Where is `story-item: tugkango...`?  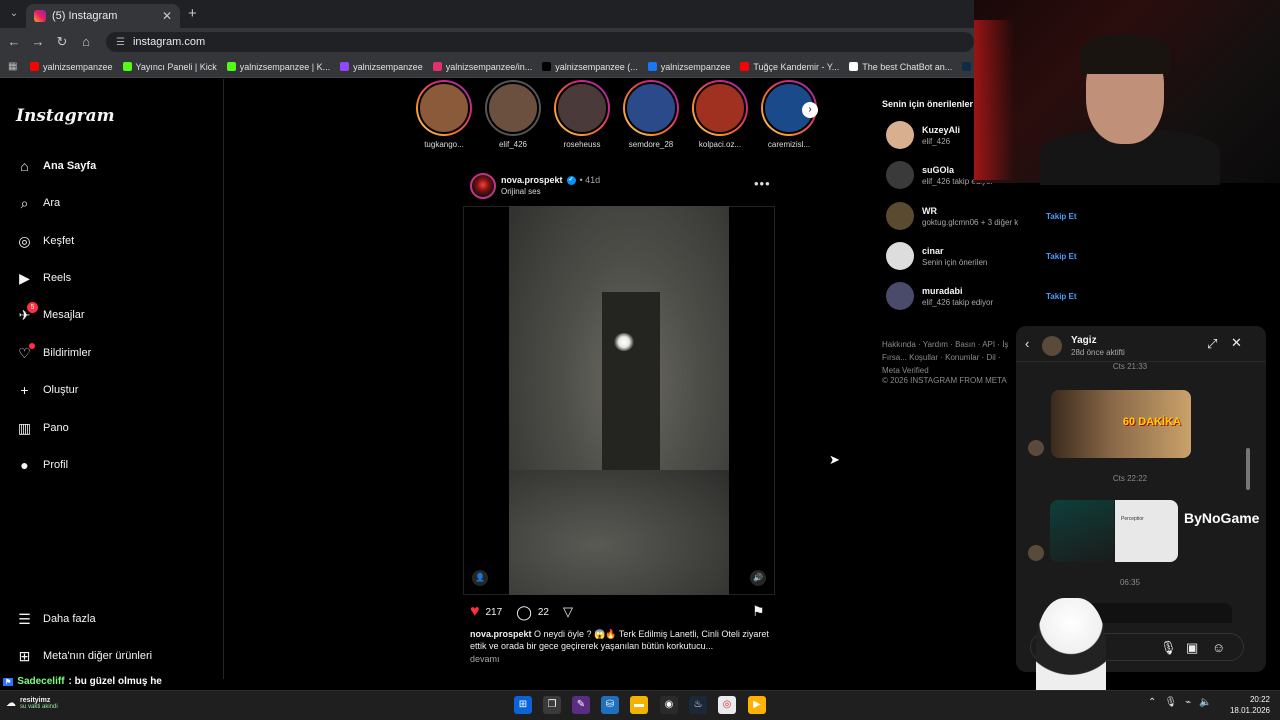 story-item: tugkango... is located at coordinates (444, 114).